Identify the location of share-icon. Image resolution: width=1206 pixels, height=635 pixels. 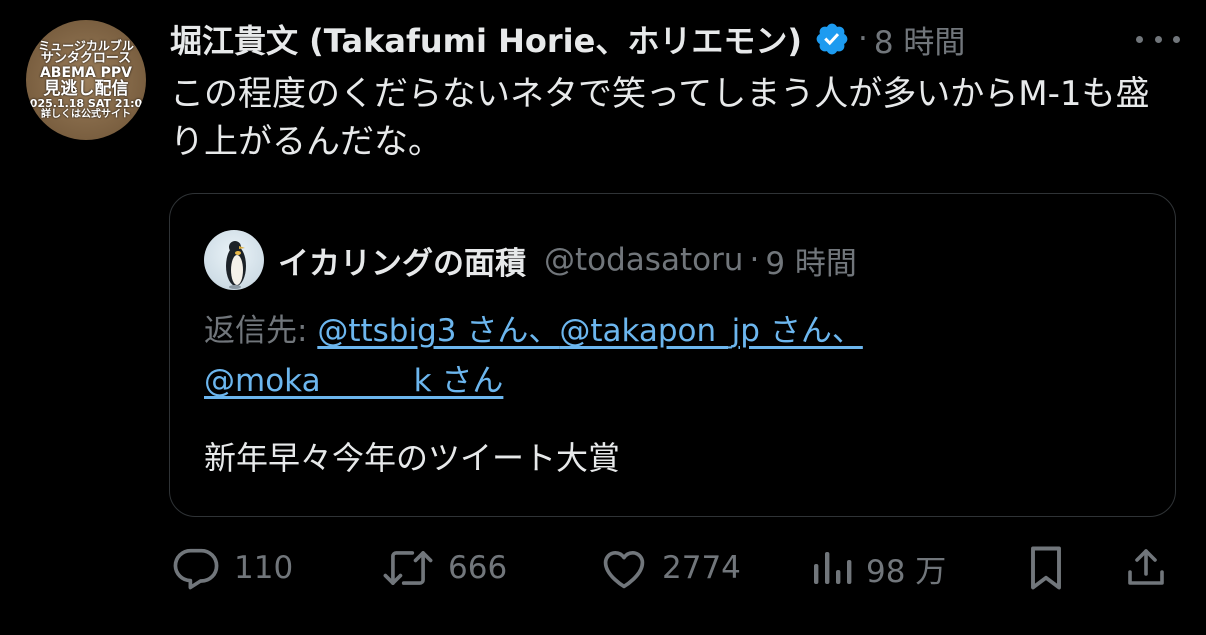
(1146, 567).